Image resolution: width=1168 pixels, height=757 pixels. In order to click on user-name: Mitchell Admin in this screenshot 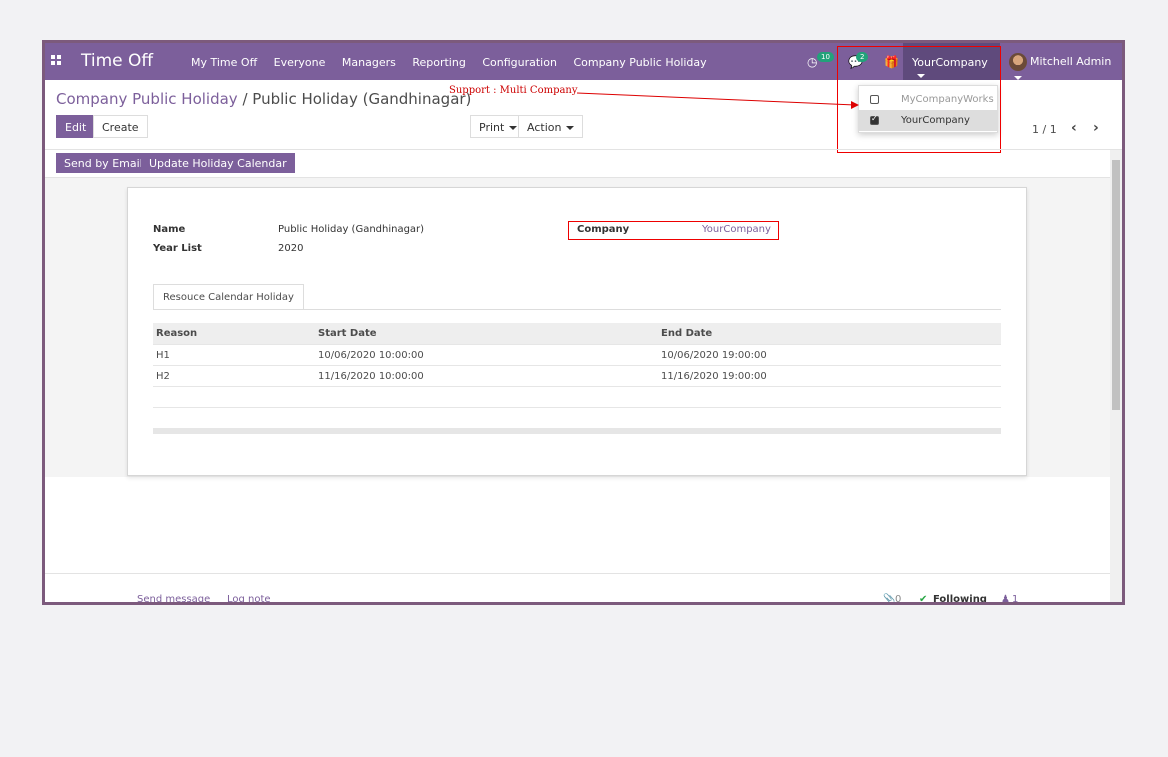, I will do `click(1071, 61)`.